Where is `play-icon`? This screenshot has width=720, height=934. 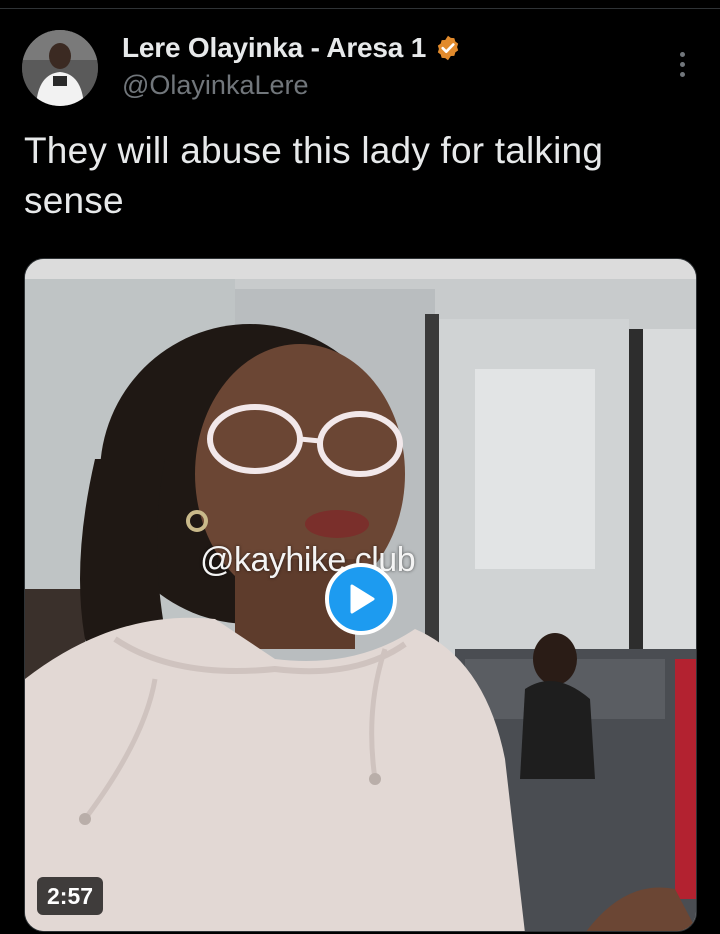 play-icon is located at coordinates (362, 599).